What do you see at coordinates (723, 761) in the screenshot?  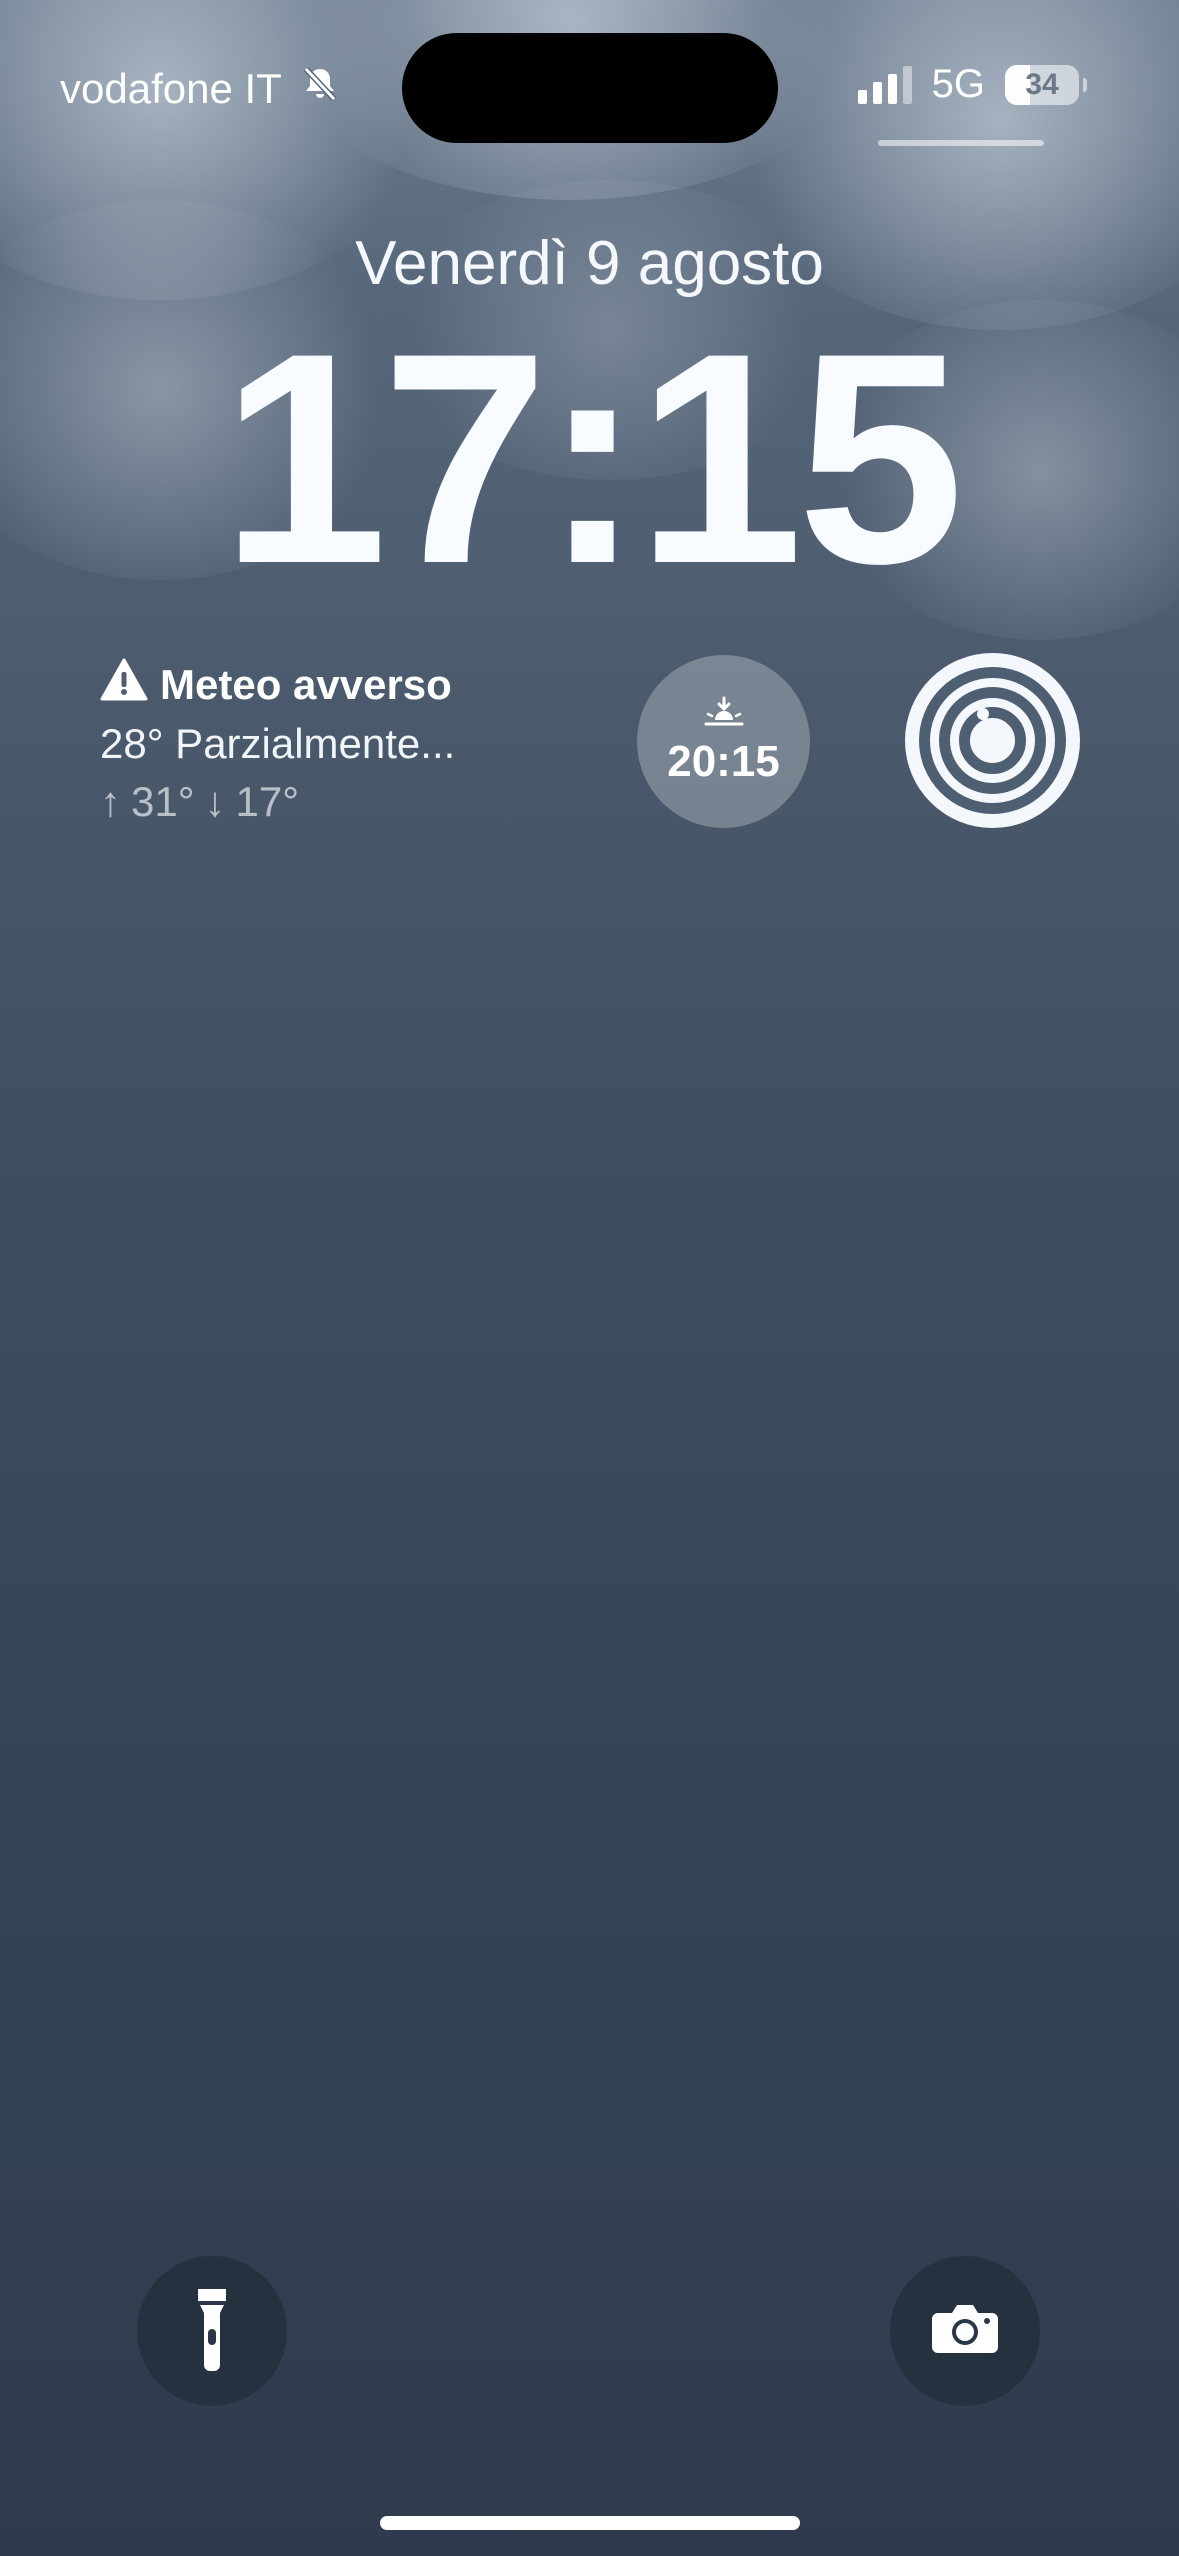 I see `sunset-time: 20:15` at bounding box center [723, 761].